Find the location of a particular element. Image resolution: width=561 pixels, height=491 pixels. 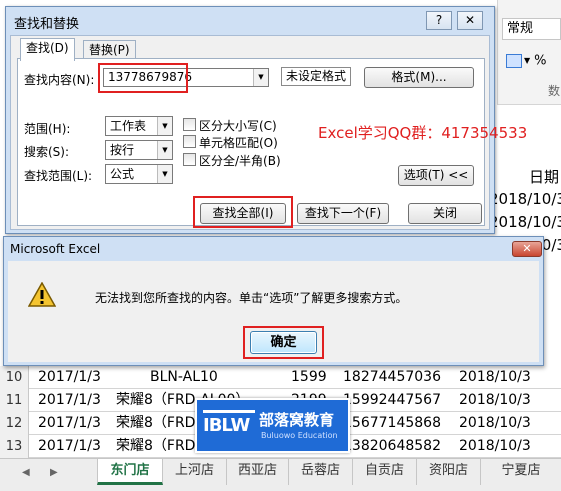

match-entire-cell-label: 单元格匹配(O) is located at coordinates (238, 142).